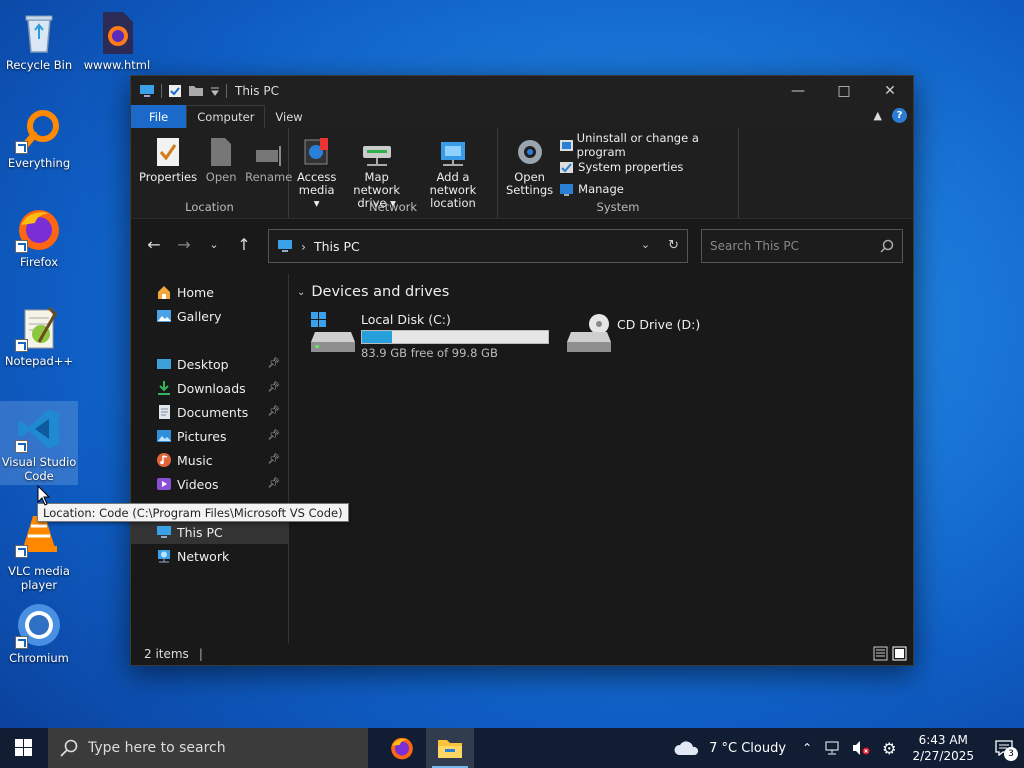 Image resolution: width=1024 pixels, height=768 pixels. What do you see at coordinates (288, 116) in the screenshot?
I see `tab-view: View` at bounding box center [288, 116].